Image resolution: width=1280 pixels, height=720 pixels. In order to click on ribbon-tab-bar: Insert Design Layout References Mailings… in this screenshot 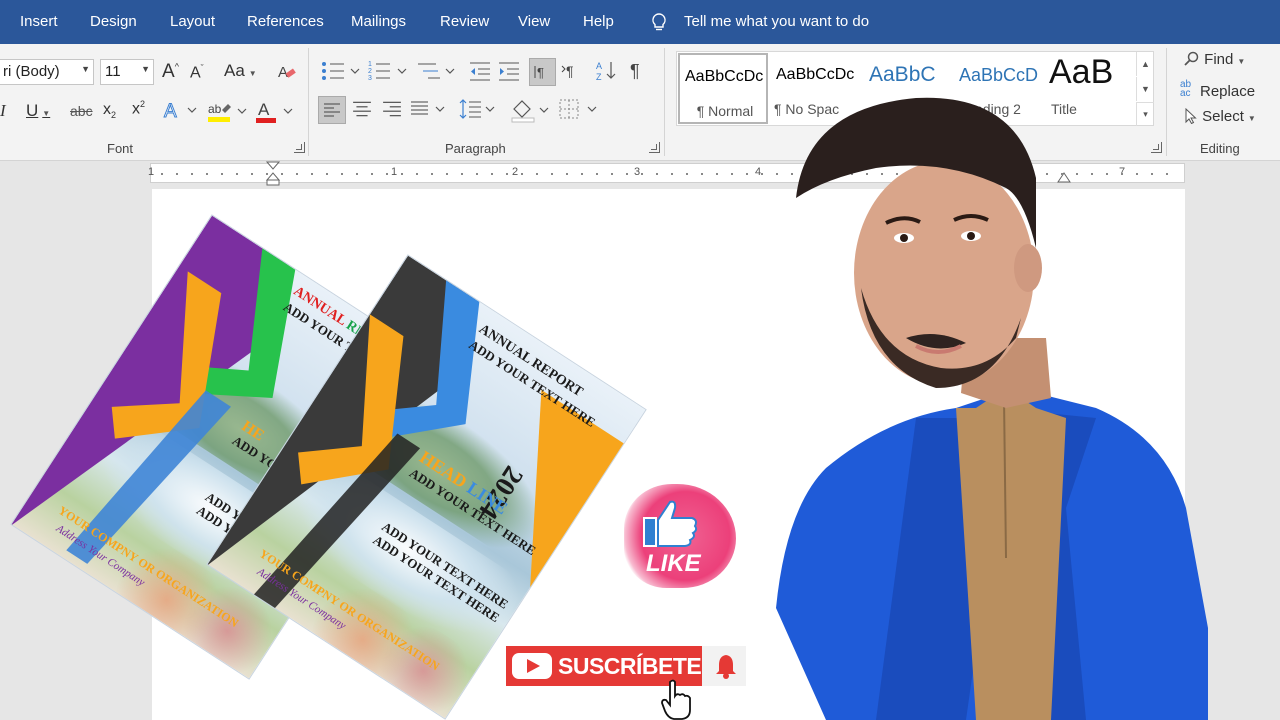, I will do `click(640, 22)`.